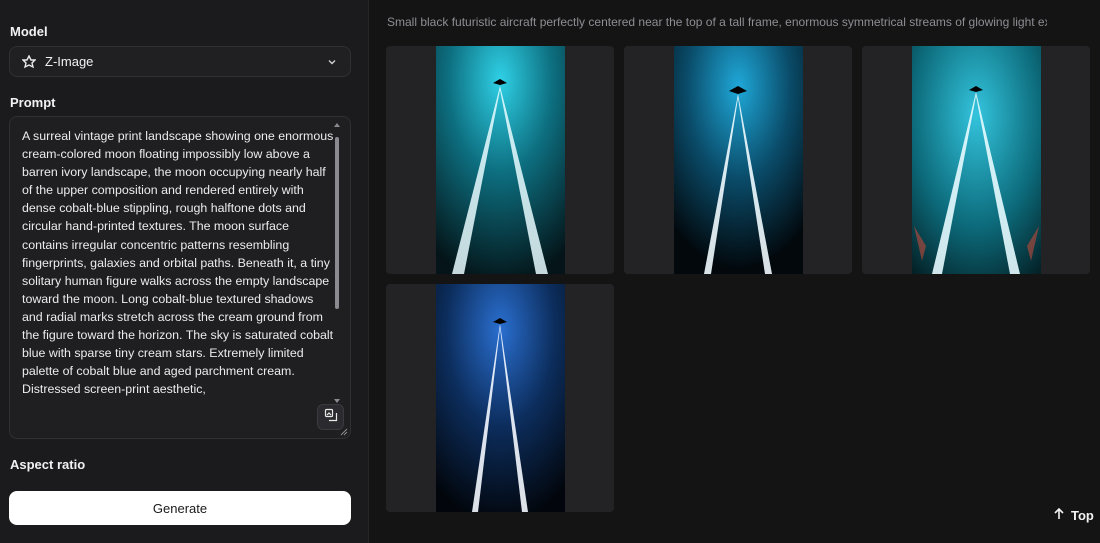 Image resolution: width=1100 pixels, height=543 pixels. I want to click on scroll-top-button: Top, so click(1073, 515).